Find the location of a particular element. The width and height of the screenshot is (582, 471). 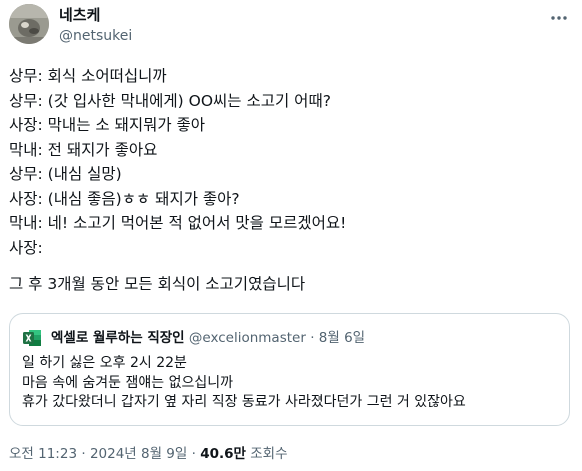

author-avatar is located at coordinates (29, 24).